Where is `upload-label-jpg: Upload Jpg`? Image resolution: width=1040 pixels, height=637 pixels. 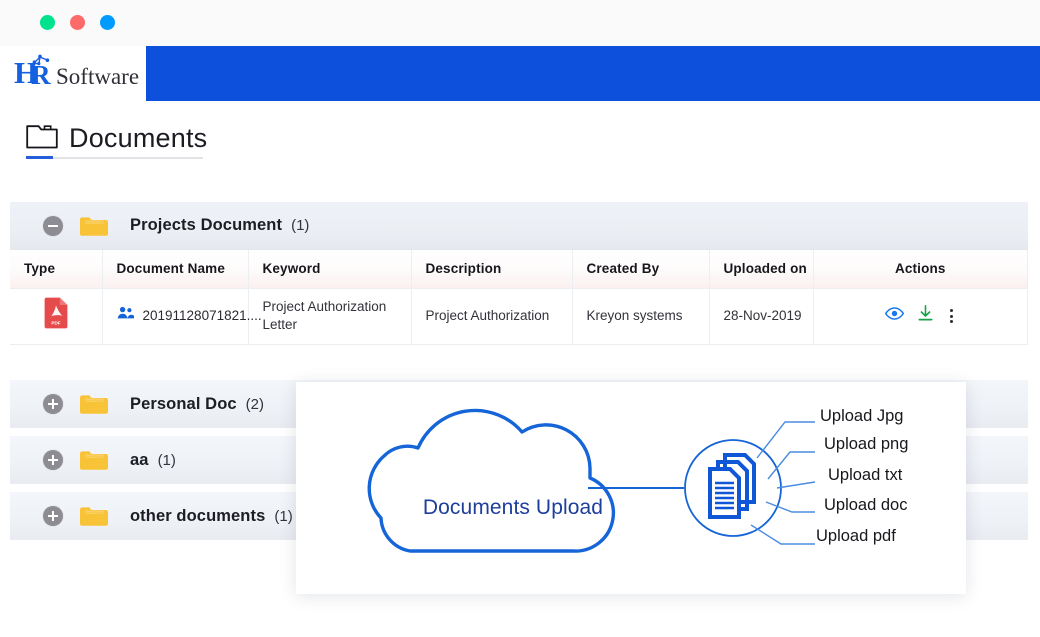 upload-label-jpg: Upload Jpg is located at coordinates (862, 416).